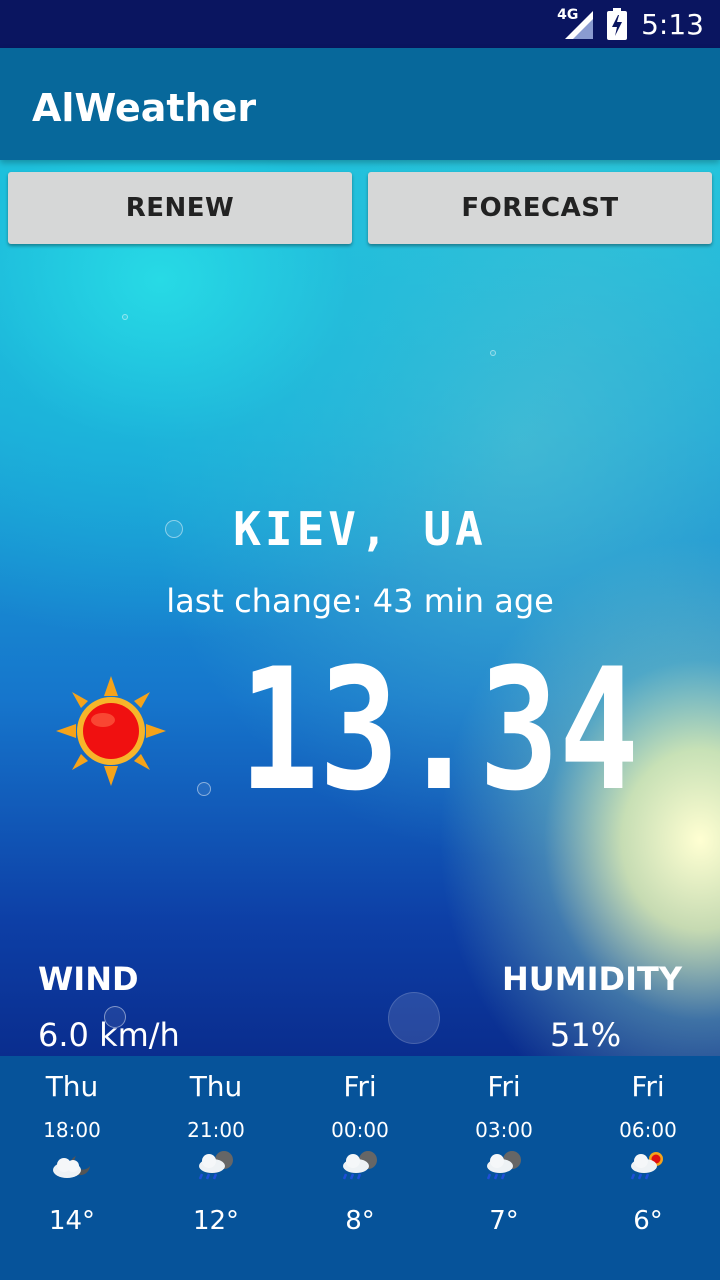 The width and height of the screenshot is (720, 1280). Describe the element at coordinates (180, 208) in the screenshot. I see `renew-button: RENEW` at that location.